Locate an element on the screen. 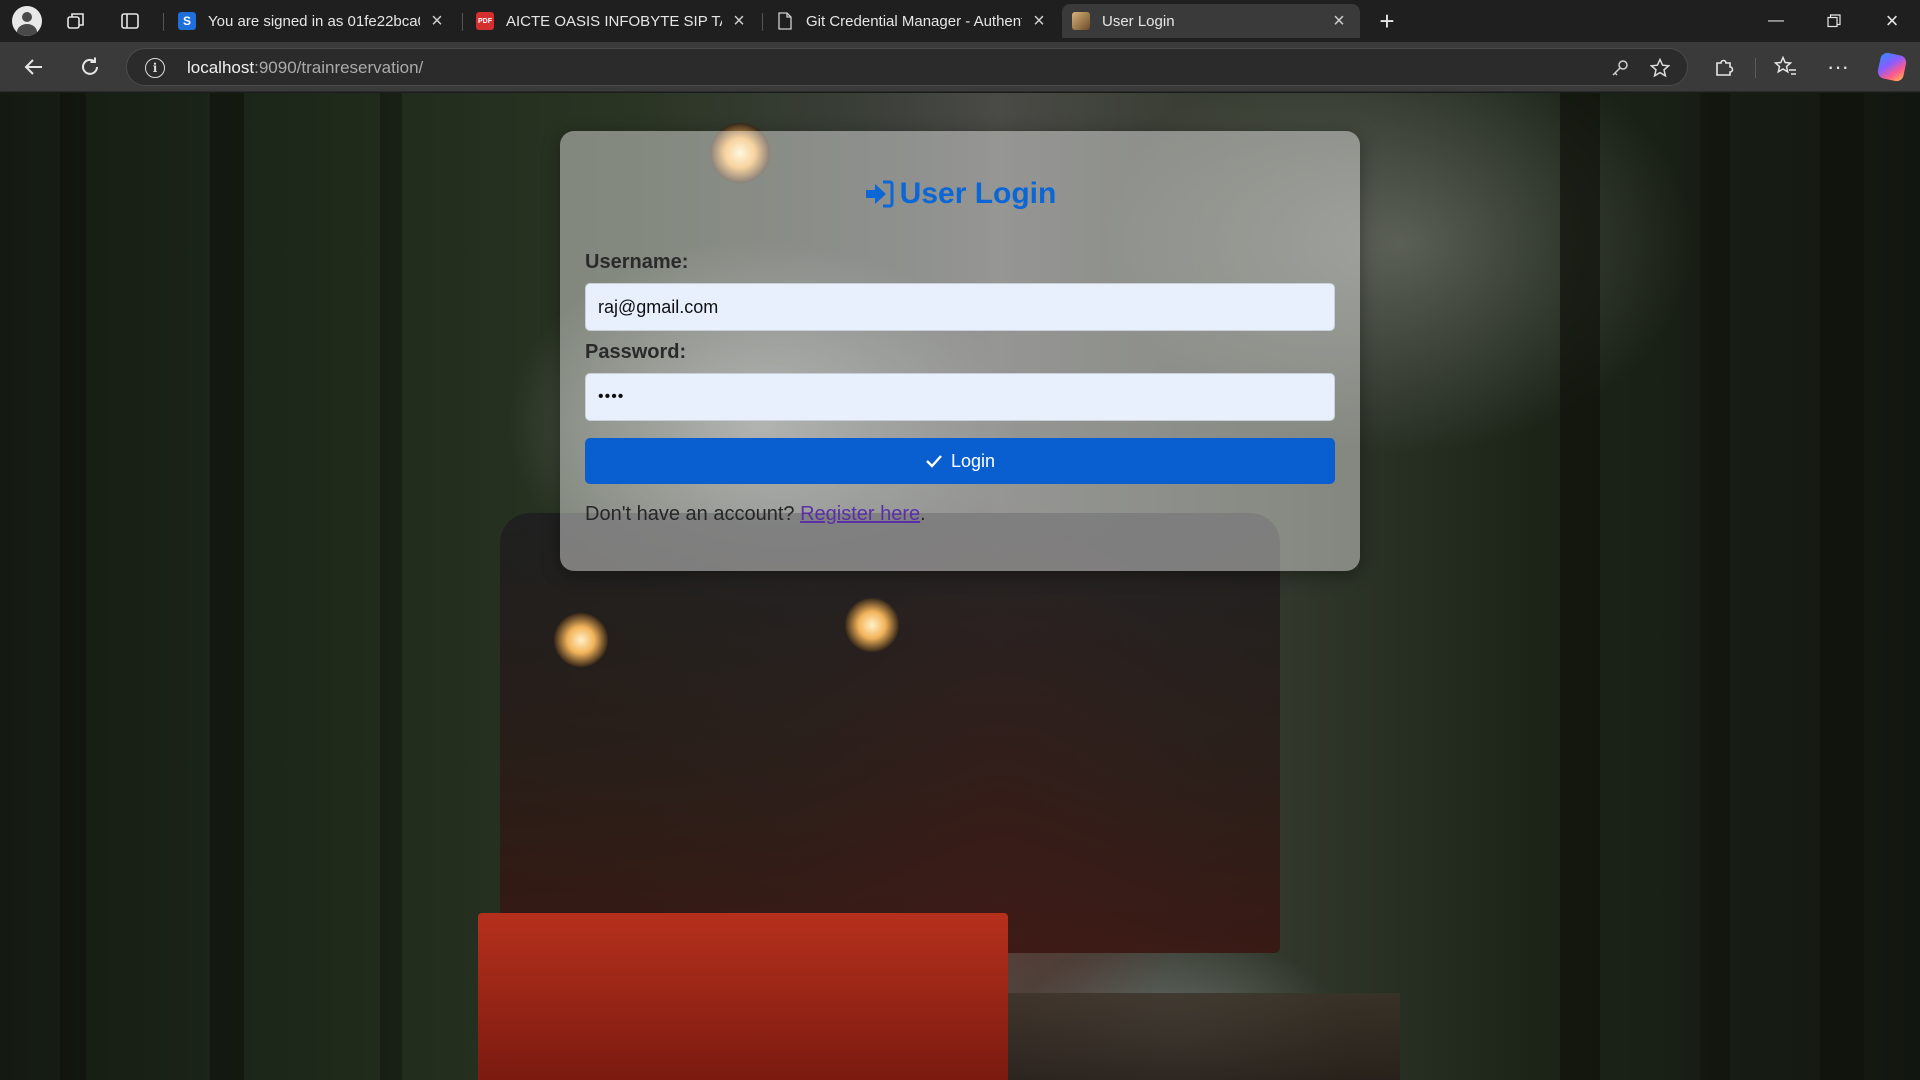 This screenshot has width=1920, height=1080. workspaces-button is located at coordinates (76, 21).